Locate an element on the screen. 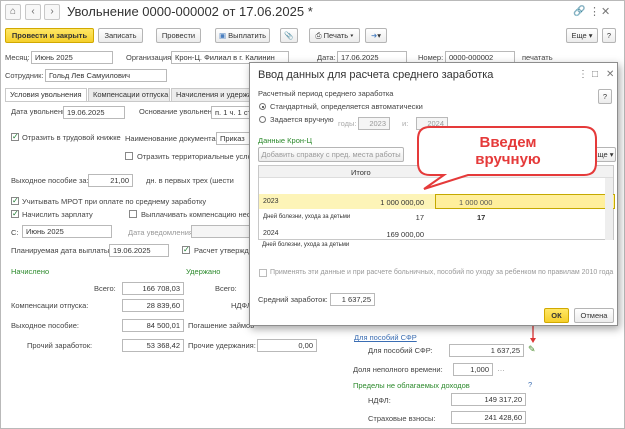  pay-button: ▣ Выплатить is located at coordinates (242, 35).